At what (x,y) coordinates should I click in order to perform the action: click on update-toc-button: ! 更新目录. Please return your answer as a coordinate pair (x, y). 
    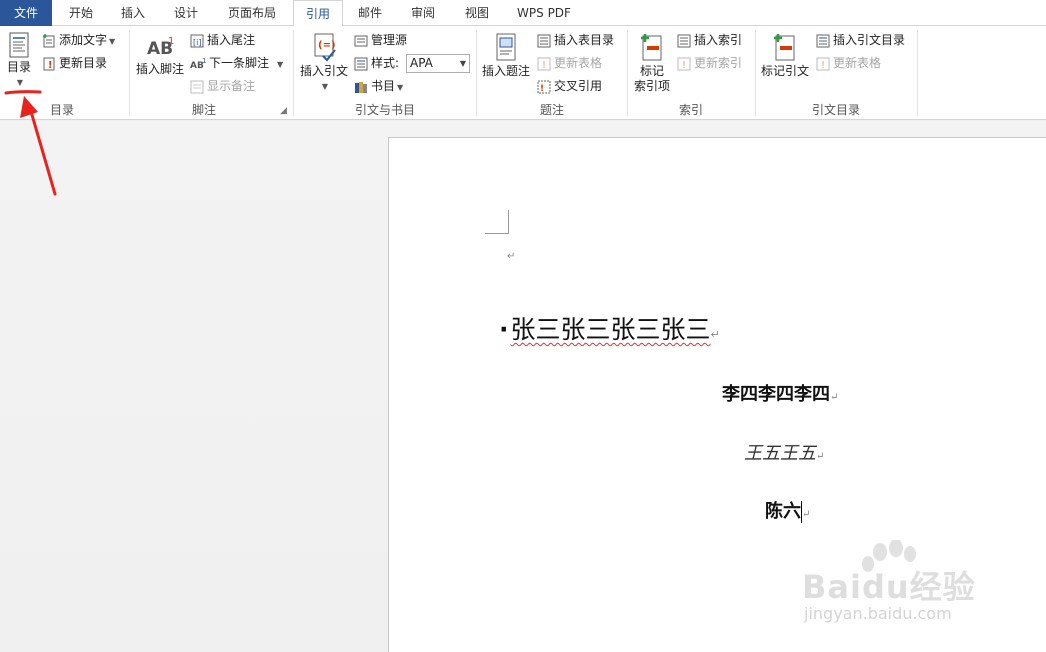
    Looking at the image, I should click on (74, 63).